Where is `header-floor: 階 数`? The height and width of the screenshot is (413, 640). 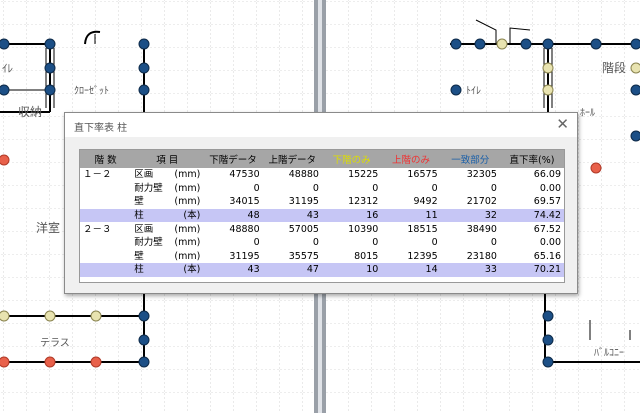
header-floor: 階 数 is located at coordinates (106, 159).